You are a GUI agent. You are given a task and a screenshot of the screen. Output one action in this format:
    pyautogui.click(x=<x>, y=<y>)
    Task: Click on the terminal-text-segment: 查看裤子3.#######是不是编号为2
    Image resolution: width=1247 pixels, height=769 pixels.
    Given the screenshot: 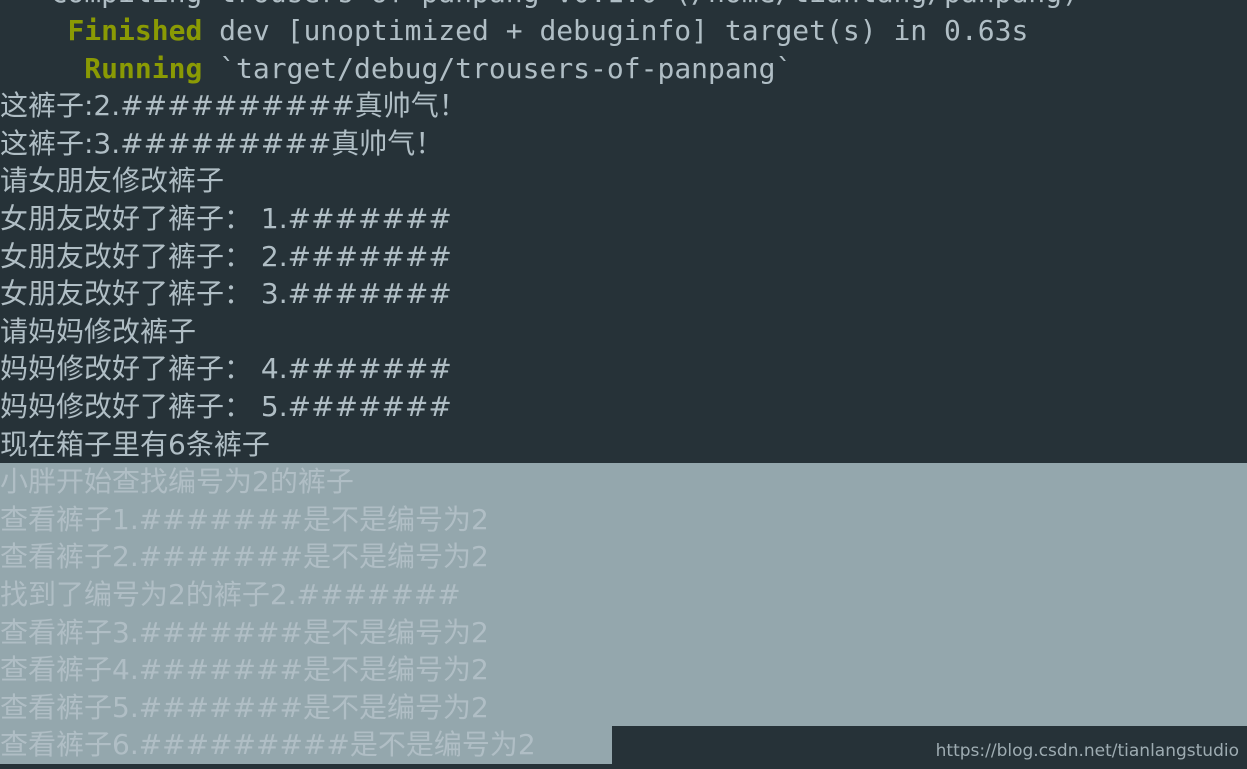 What is the action you would take?
    pyautogui.click(x=244, y=632)
    